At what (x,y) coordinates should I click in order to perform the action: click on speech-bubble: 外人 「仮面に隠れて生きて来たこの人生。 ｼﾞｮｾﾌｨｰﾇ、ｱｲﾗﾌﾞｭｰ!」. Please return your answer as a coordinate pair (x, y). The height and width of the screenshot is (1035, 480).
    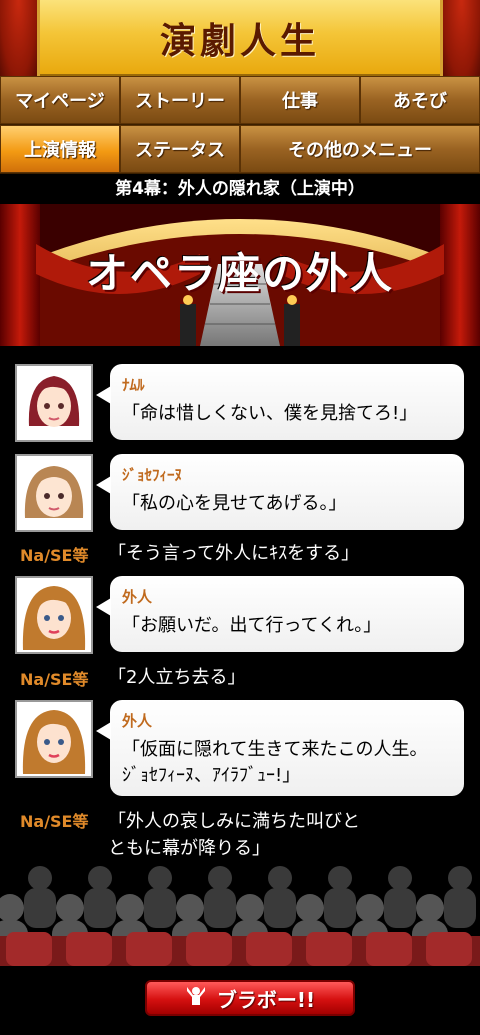
    Looking at the image, I should click on (280, 748).